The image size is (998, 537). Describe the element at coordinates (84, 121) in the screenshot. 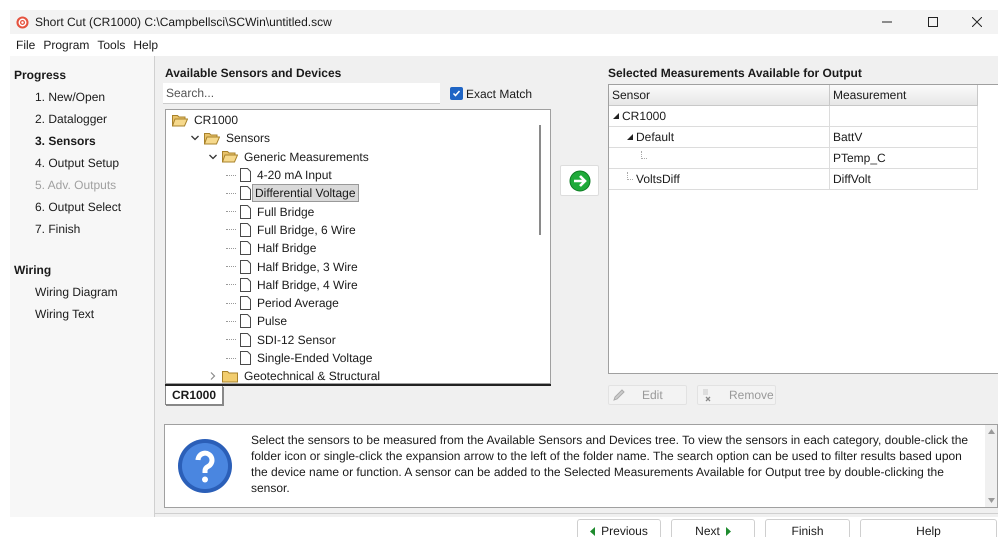

I see `step-item: 2. Datalogger` at that location.